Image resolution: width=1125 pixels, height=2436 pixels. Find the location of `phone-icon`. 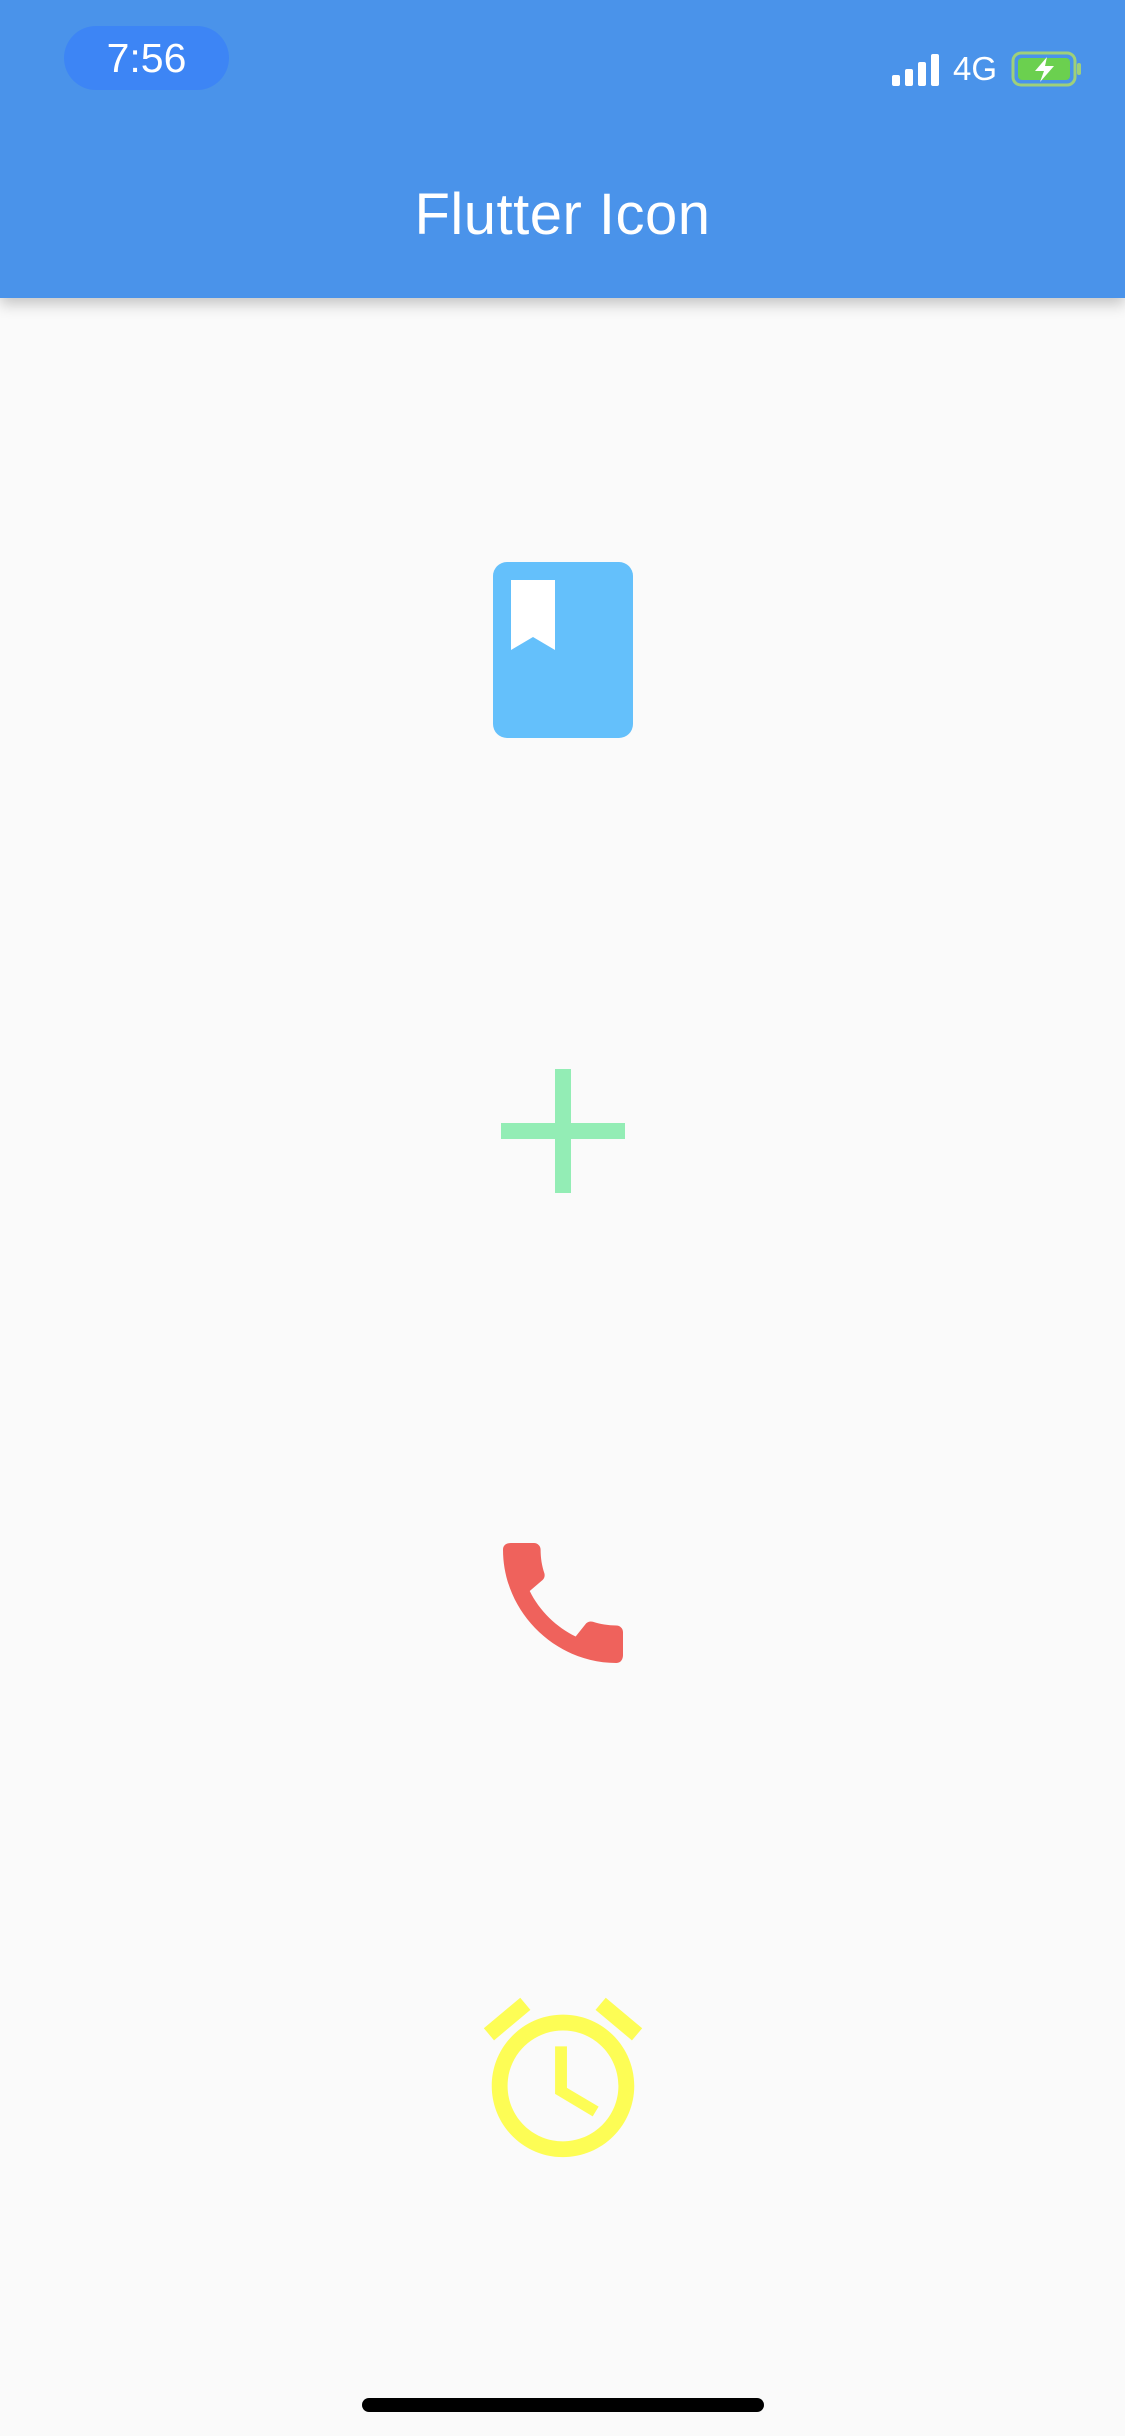

phone-icon is located at coordinates (562, 1603).